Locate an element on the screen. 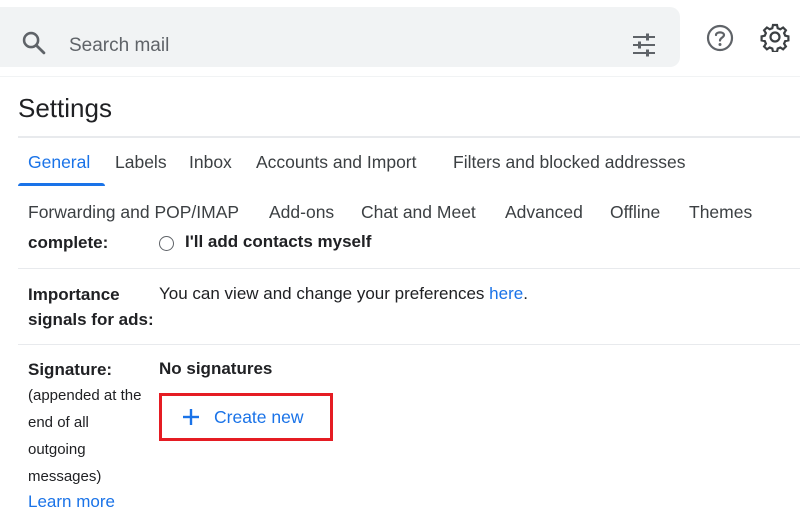  search-input: Search mail is located at coordinates (119, 46).